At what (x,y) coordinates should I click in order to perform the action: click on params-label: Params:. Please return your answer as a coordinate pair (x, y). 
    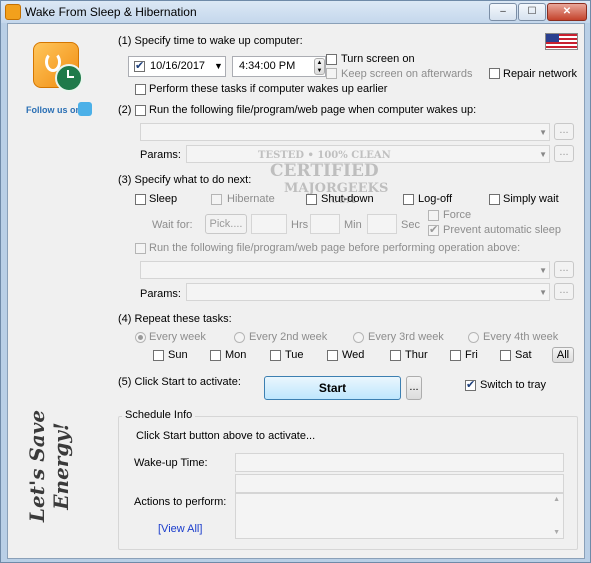
    Looking at the image, I should click on (160, 155).